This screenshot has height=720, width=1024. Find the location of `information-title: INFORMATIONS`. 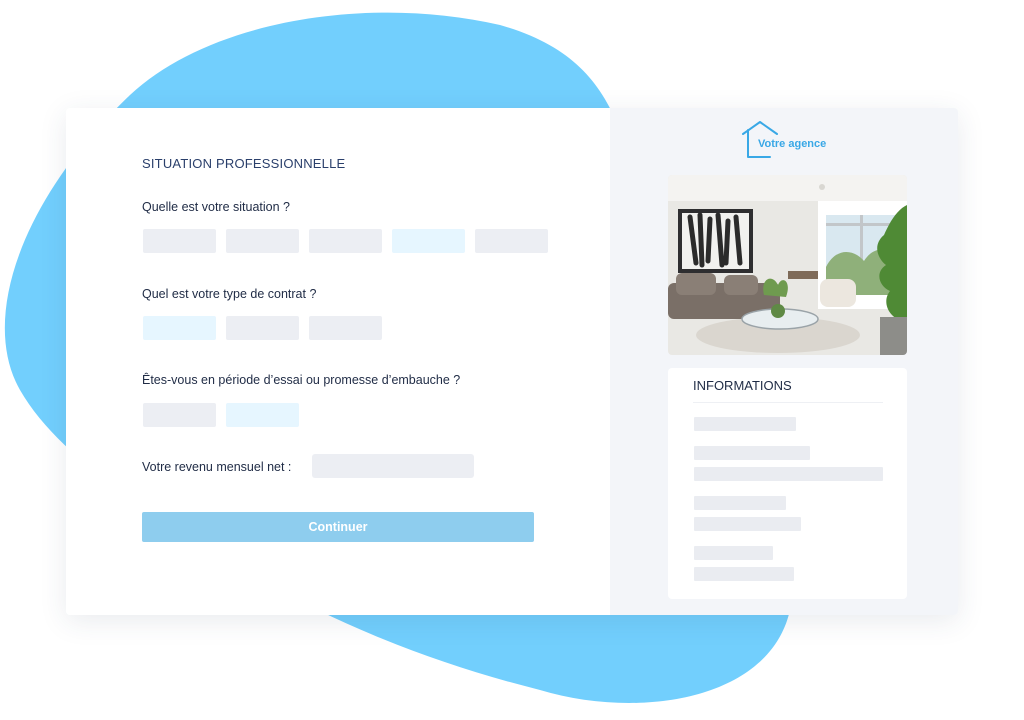

information-title: INFORMATIONS is located at coordinates (742, 385).